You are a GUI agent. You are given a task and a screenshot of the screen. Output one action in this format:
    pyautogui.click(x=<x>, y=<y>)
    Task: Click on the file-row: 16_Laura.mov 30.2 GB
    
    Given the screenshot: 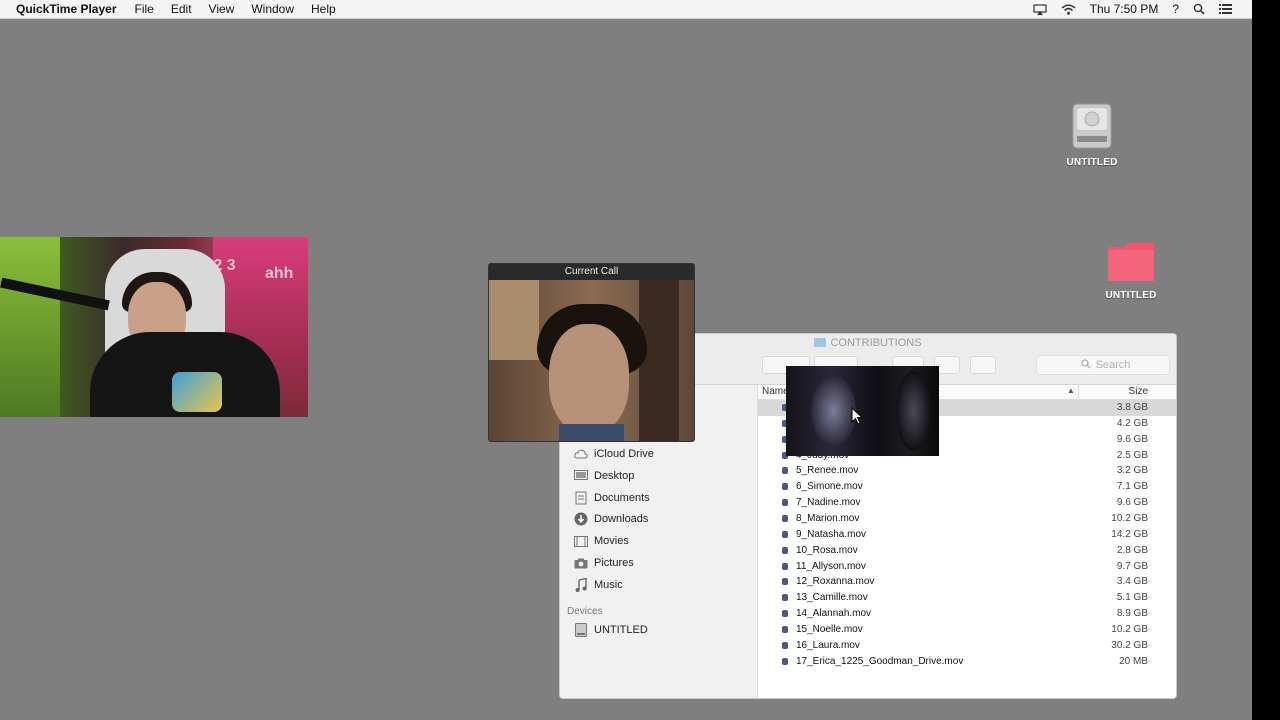 What is the action you would take?
    pyautogui.click(x=967, y=646)
    